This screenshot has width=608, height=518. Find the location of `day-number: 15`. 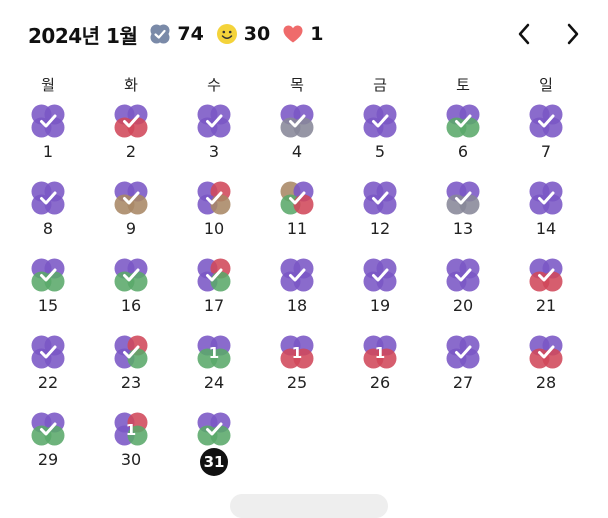

day-number: 15 is located at coordinates (48, 305).